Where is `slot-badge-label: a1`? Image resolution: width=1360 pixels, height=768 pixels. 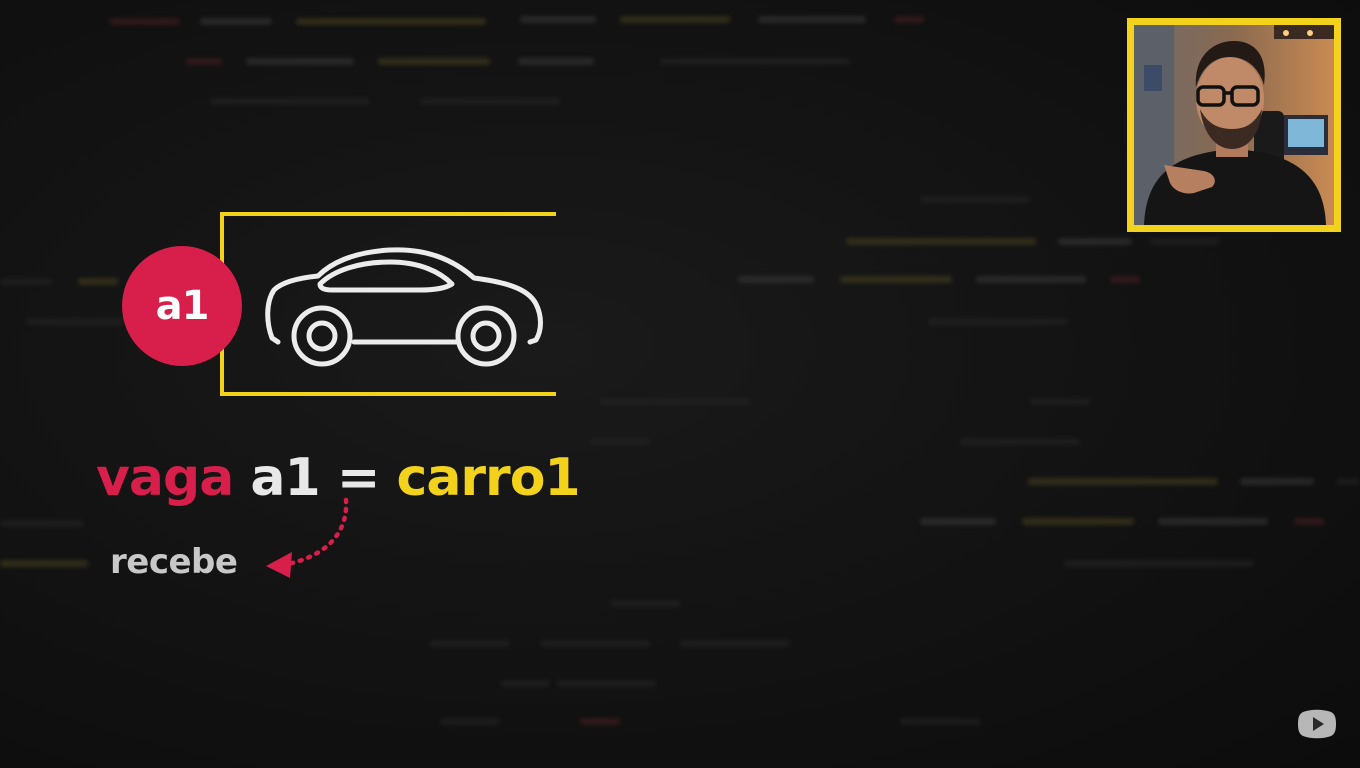 slot-badge-label: a1 is located at coordinates (182, 306).